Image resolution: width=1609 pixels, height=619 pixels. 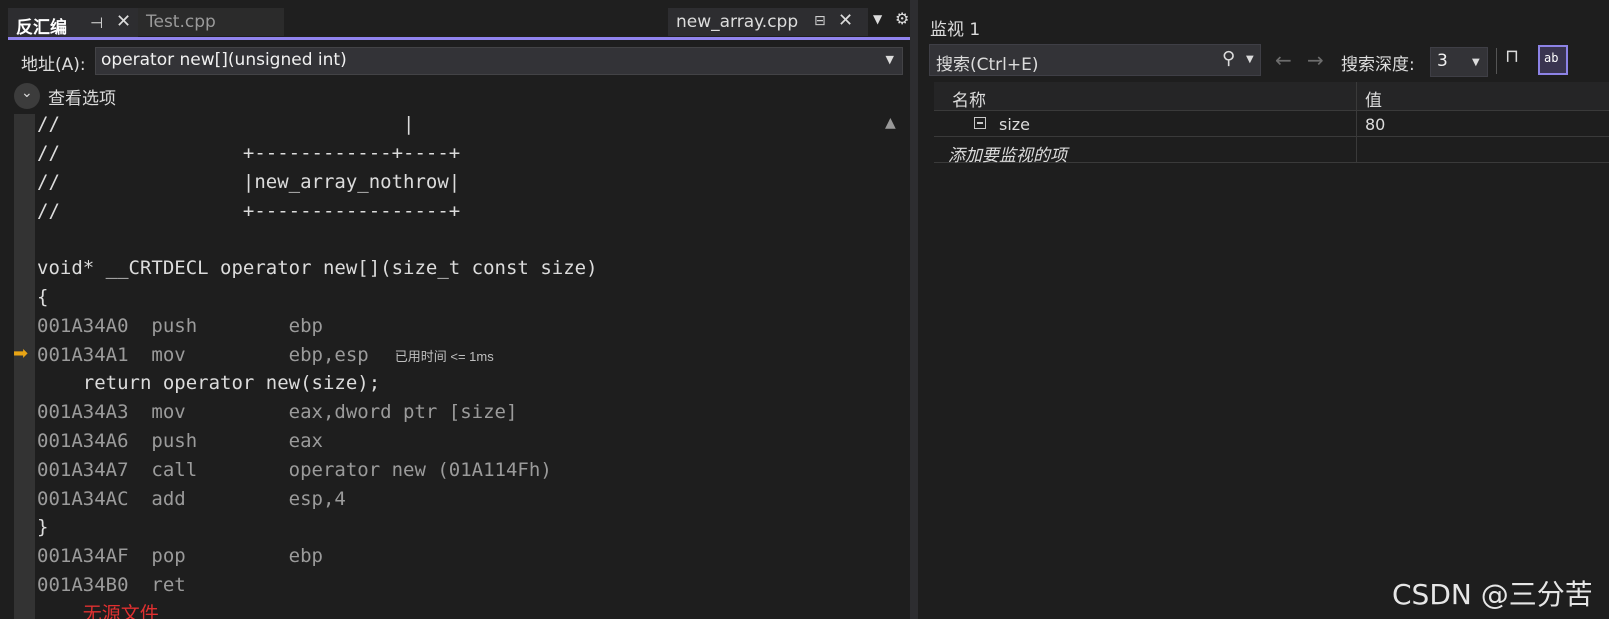 What do you see at coordinates (892, 366) in the screenshot?
I see `vertical-scrollbar: ▲` at bounding box center [892, 366].